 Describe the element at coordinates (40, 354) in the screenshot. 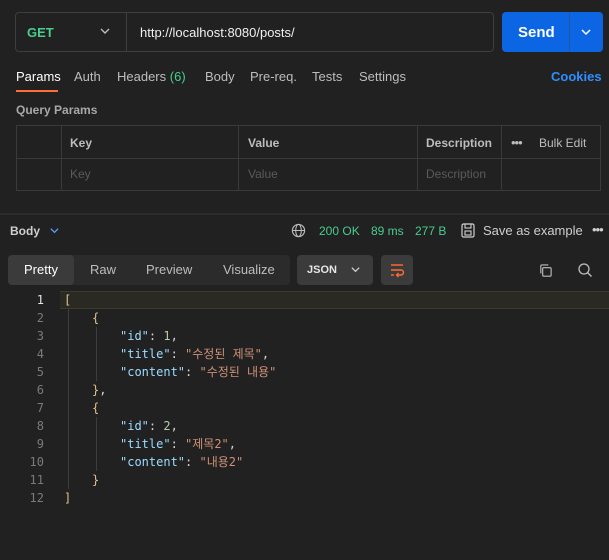

I see `line-number: 4` at that location.